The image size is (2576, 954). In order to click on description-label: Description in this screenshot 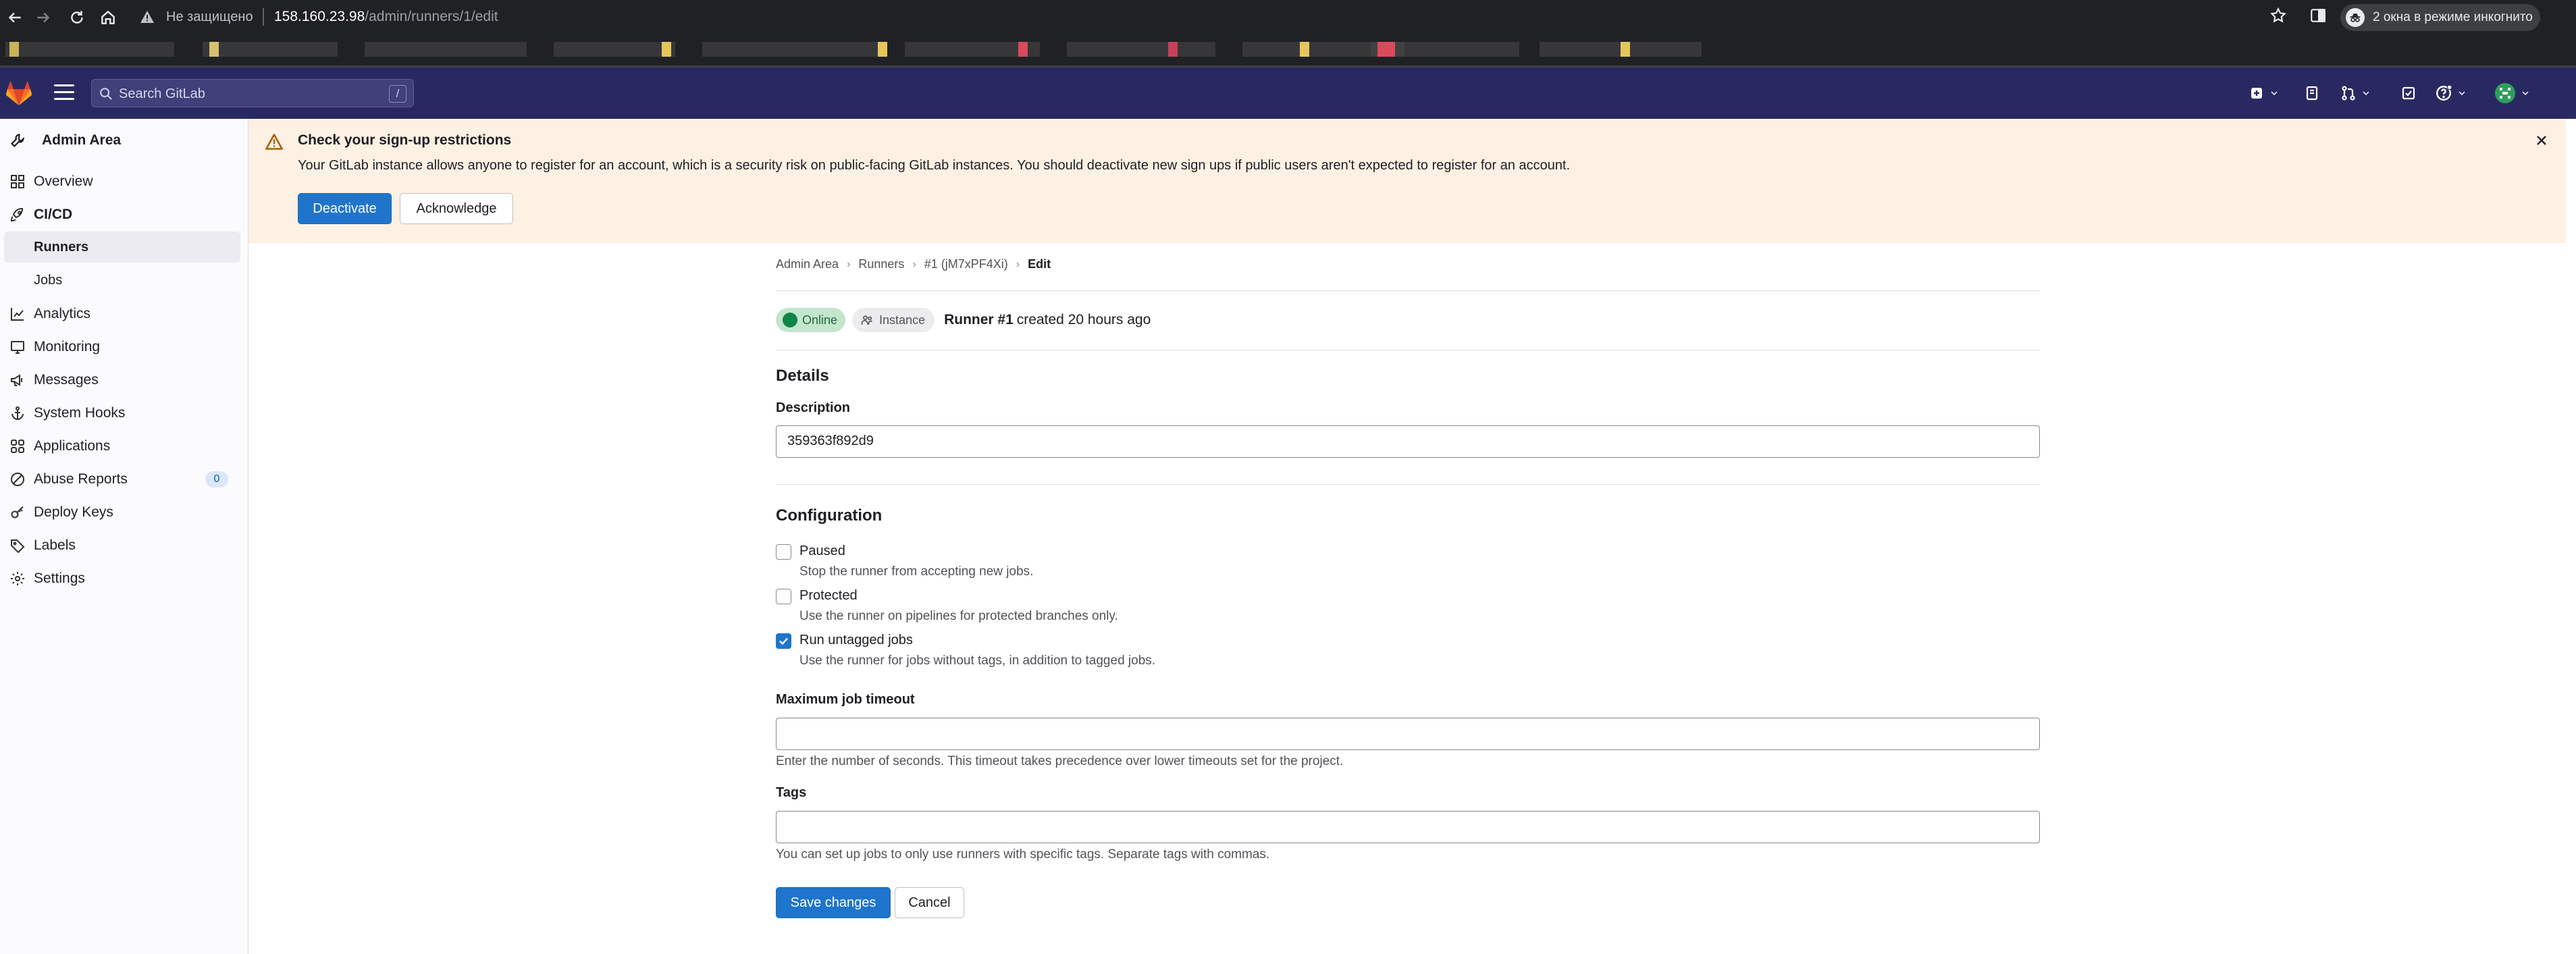, I will do `click(813, 407)`.